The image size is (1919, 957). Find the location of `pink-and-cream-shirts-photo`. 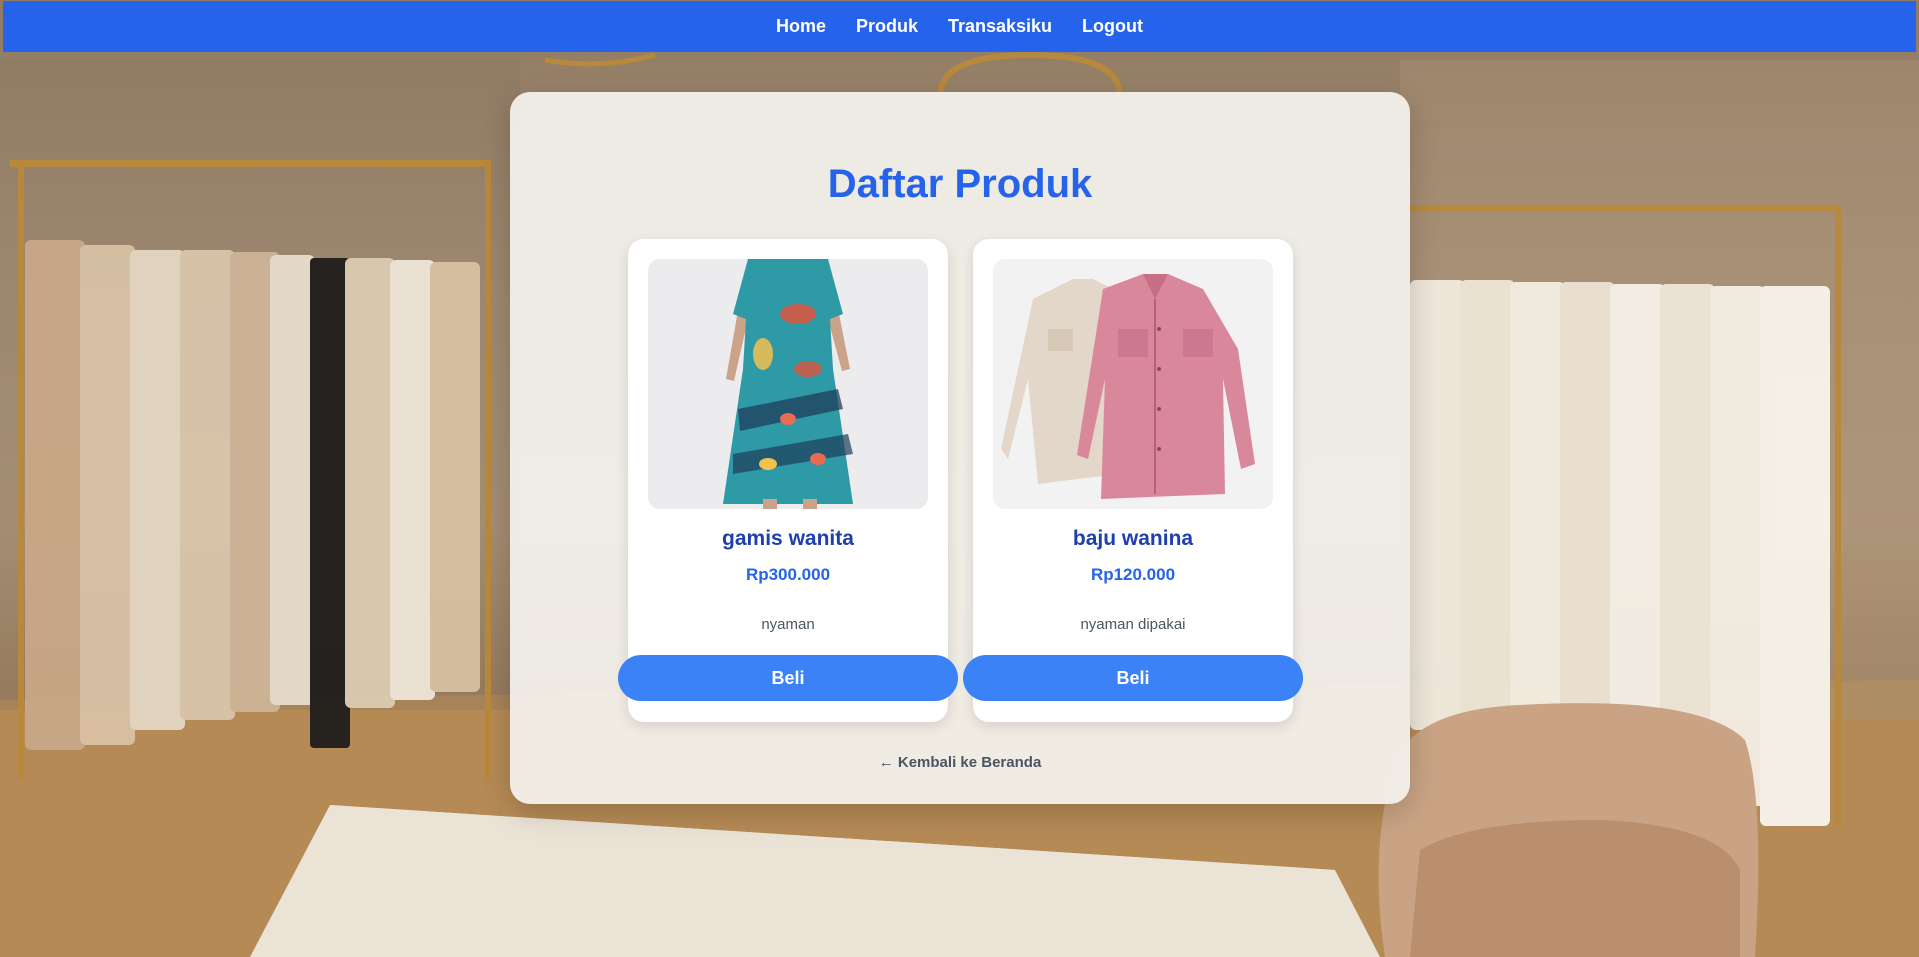

pink-and-cream-shirts-photo is located at coordinates (1133, 384).